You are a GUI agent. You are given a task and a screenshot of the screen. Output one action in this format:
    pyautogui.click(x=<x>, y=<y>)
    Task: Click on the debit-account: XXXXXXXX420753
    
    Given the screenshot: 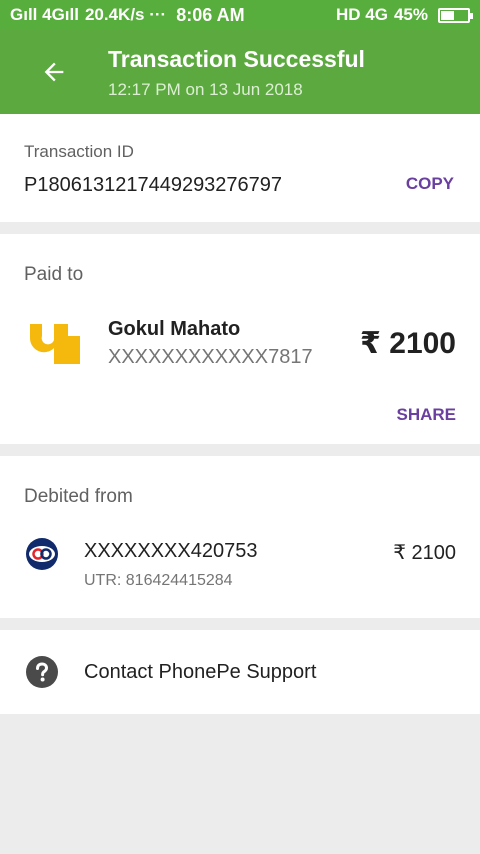 What is the action you would take?
    pyautogui.click(x=171, y=551)
    